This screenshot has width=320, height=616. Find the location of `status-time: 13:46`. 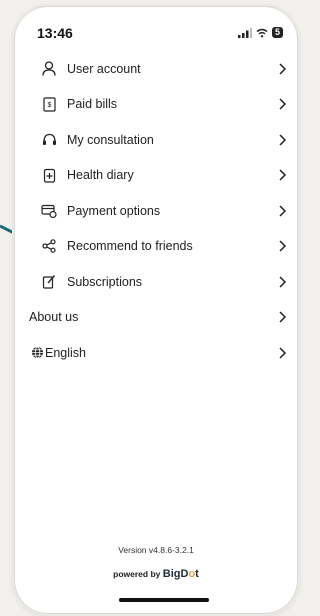

status-time: 13:46 is located at coordinates (55, 33).